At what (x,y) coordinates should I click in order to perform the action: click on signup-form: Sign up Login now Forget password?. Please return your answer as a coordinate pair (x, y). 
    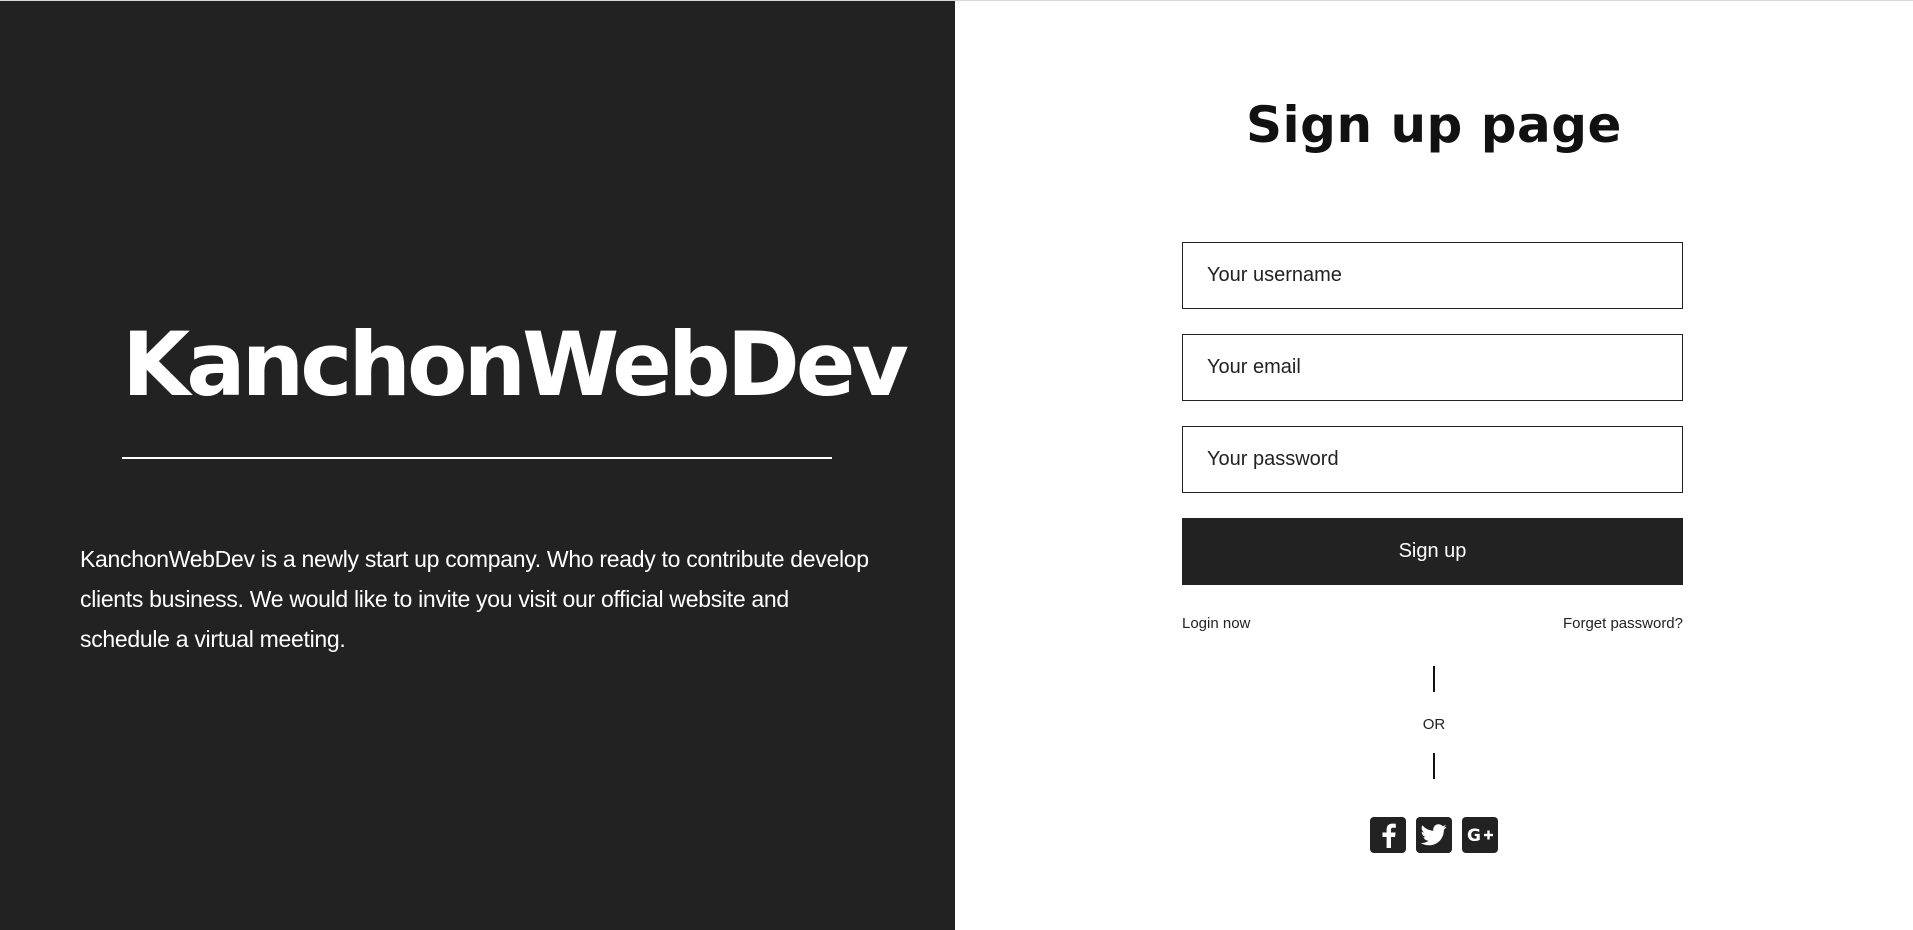
    Looking at the image, I should click on (1432, 437).